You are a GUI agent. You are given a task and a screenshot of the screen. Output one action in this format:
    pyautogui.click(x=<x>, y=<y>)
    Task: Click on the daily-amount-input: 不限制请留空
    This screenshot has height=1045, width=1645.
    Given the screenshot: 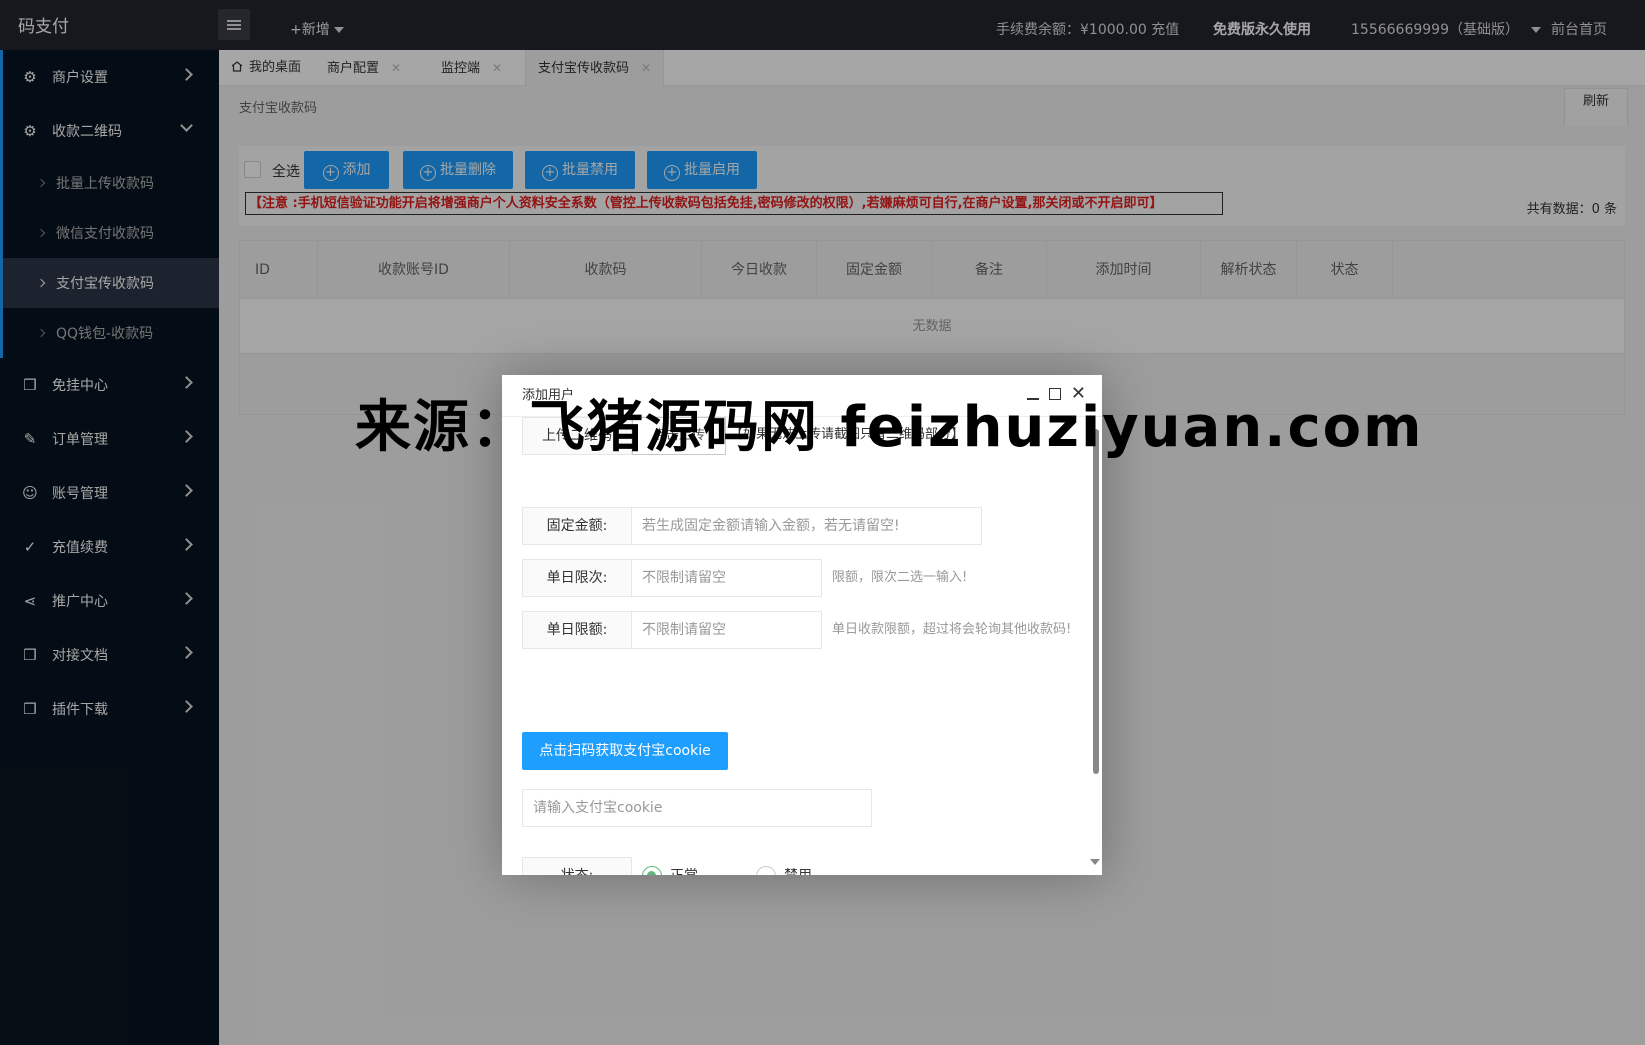 What is the action you would take?
    pyautogui.click(x=727, y=630)
    